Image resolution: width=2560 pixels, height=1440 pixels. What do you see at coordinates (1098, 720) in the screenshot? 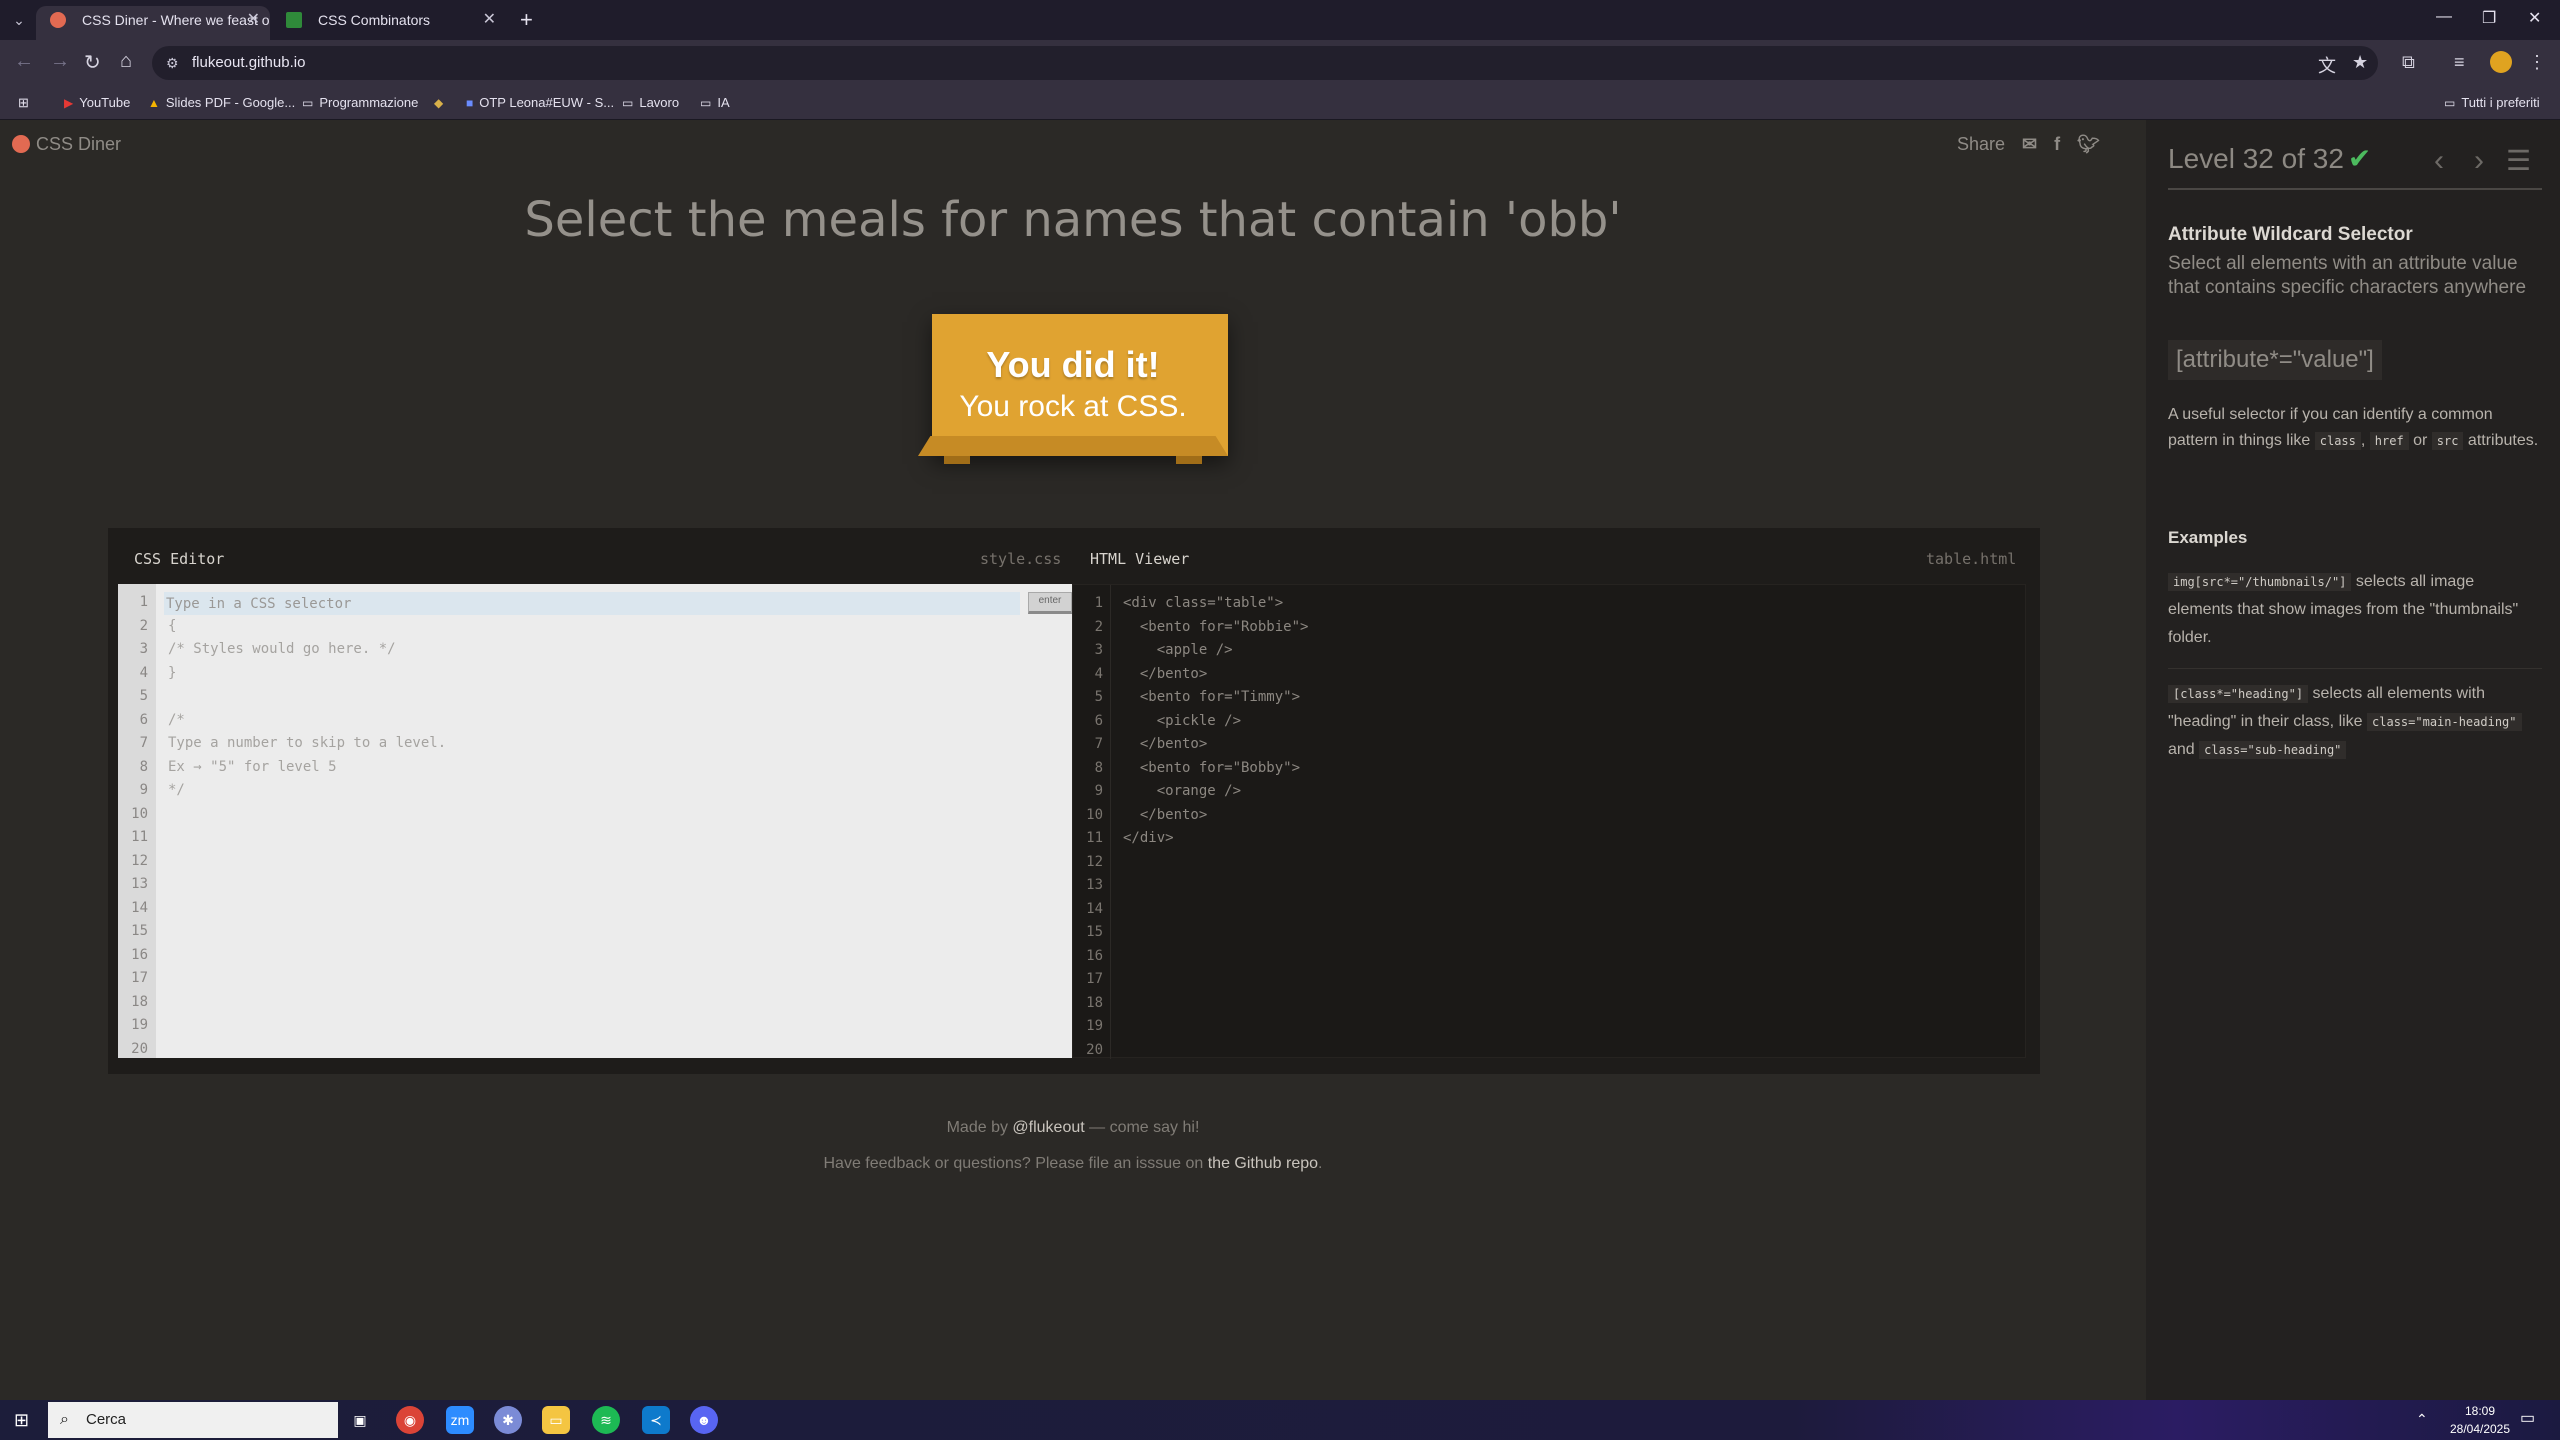
I see `line-number: 6` at bounding box center [1098, 720].